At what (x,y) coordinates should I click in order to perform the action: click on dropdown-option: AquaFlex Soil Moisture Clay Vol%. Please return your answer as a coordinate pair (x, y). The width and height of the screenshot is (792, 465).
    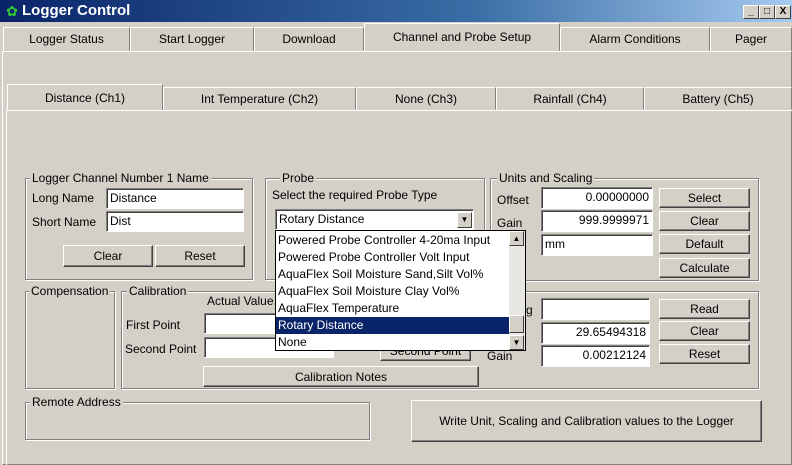
    Looking at the image, I should click on (392, 291).